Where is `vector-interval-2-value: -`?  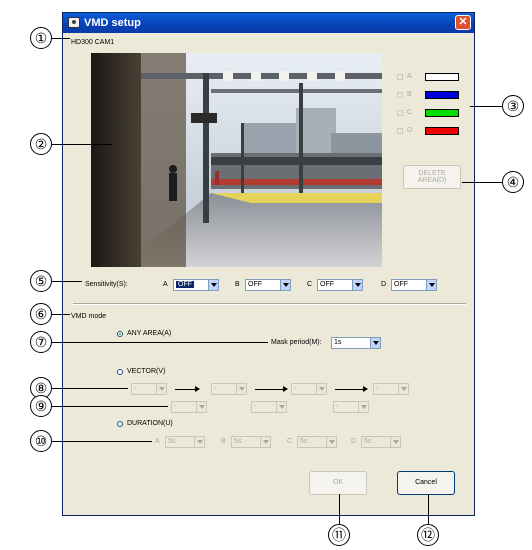
vector-interval-2-value: - is located at coordinates (255, 406).